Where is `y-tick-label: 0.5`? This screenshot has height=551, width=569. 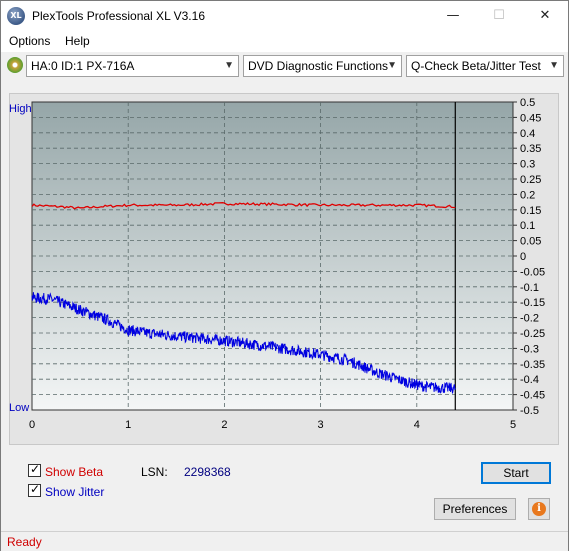 y-tick-label: 0.5 is located at coordinates (527, 103).